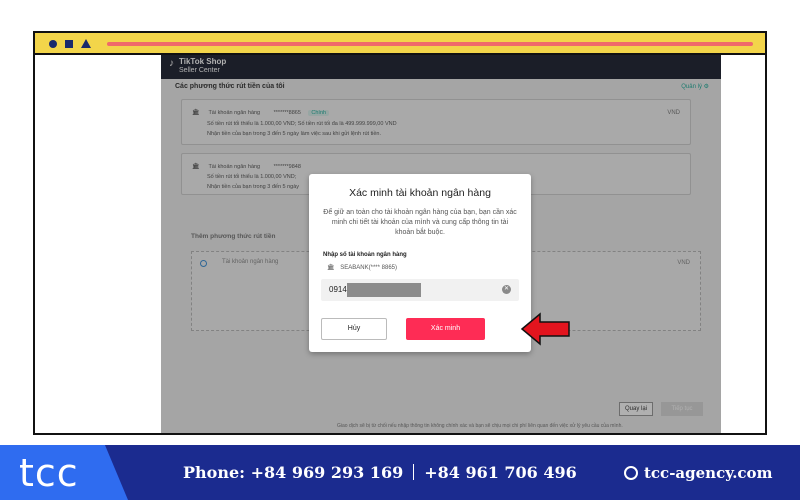  Describe the element at coordinates (430, 44) in the screenshot. I see `address-bar-decoration` at that location.